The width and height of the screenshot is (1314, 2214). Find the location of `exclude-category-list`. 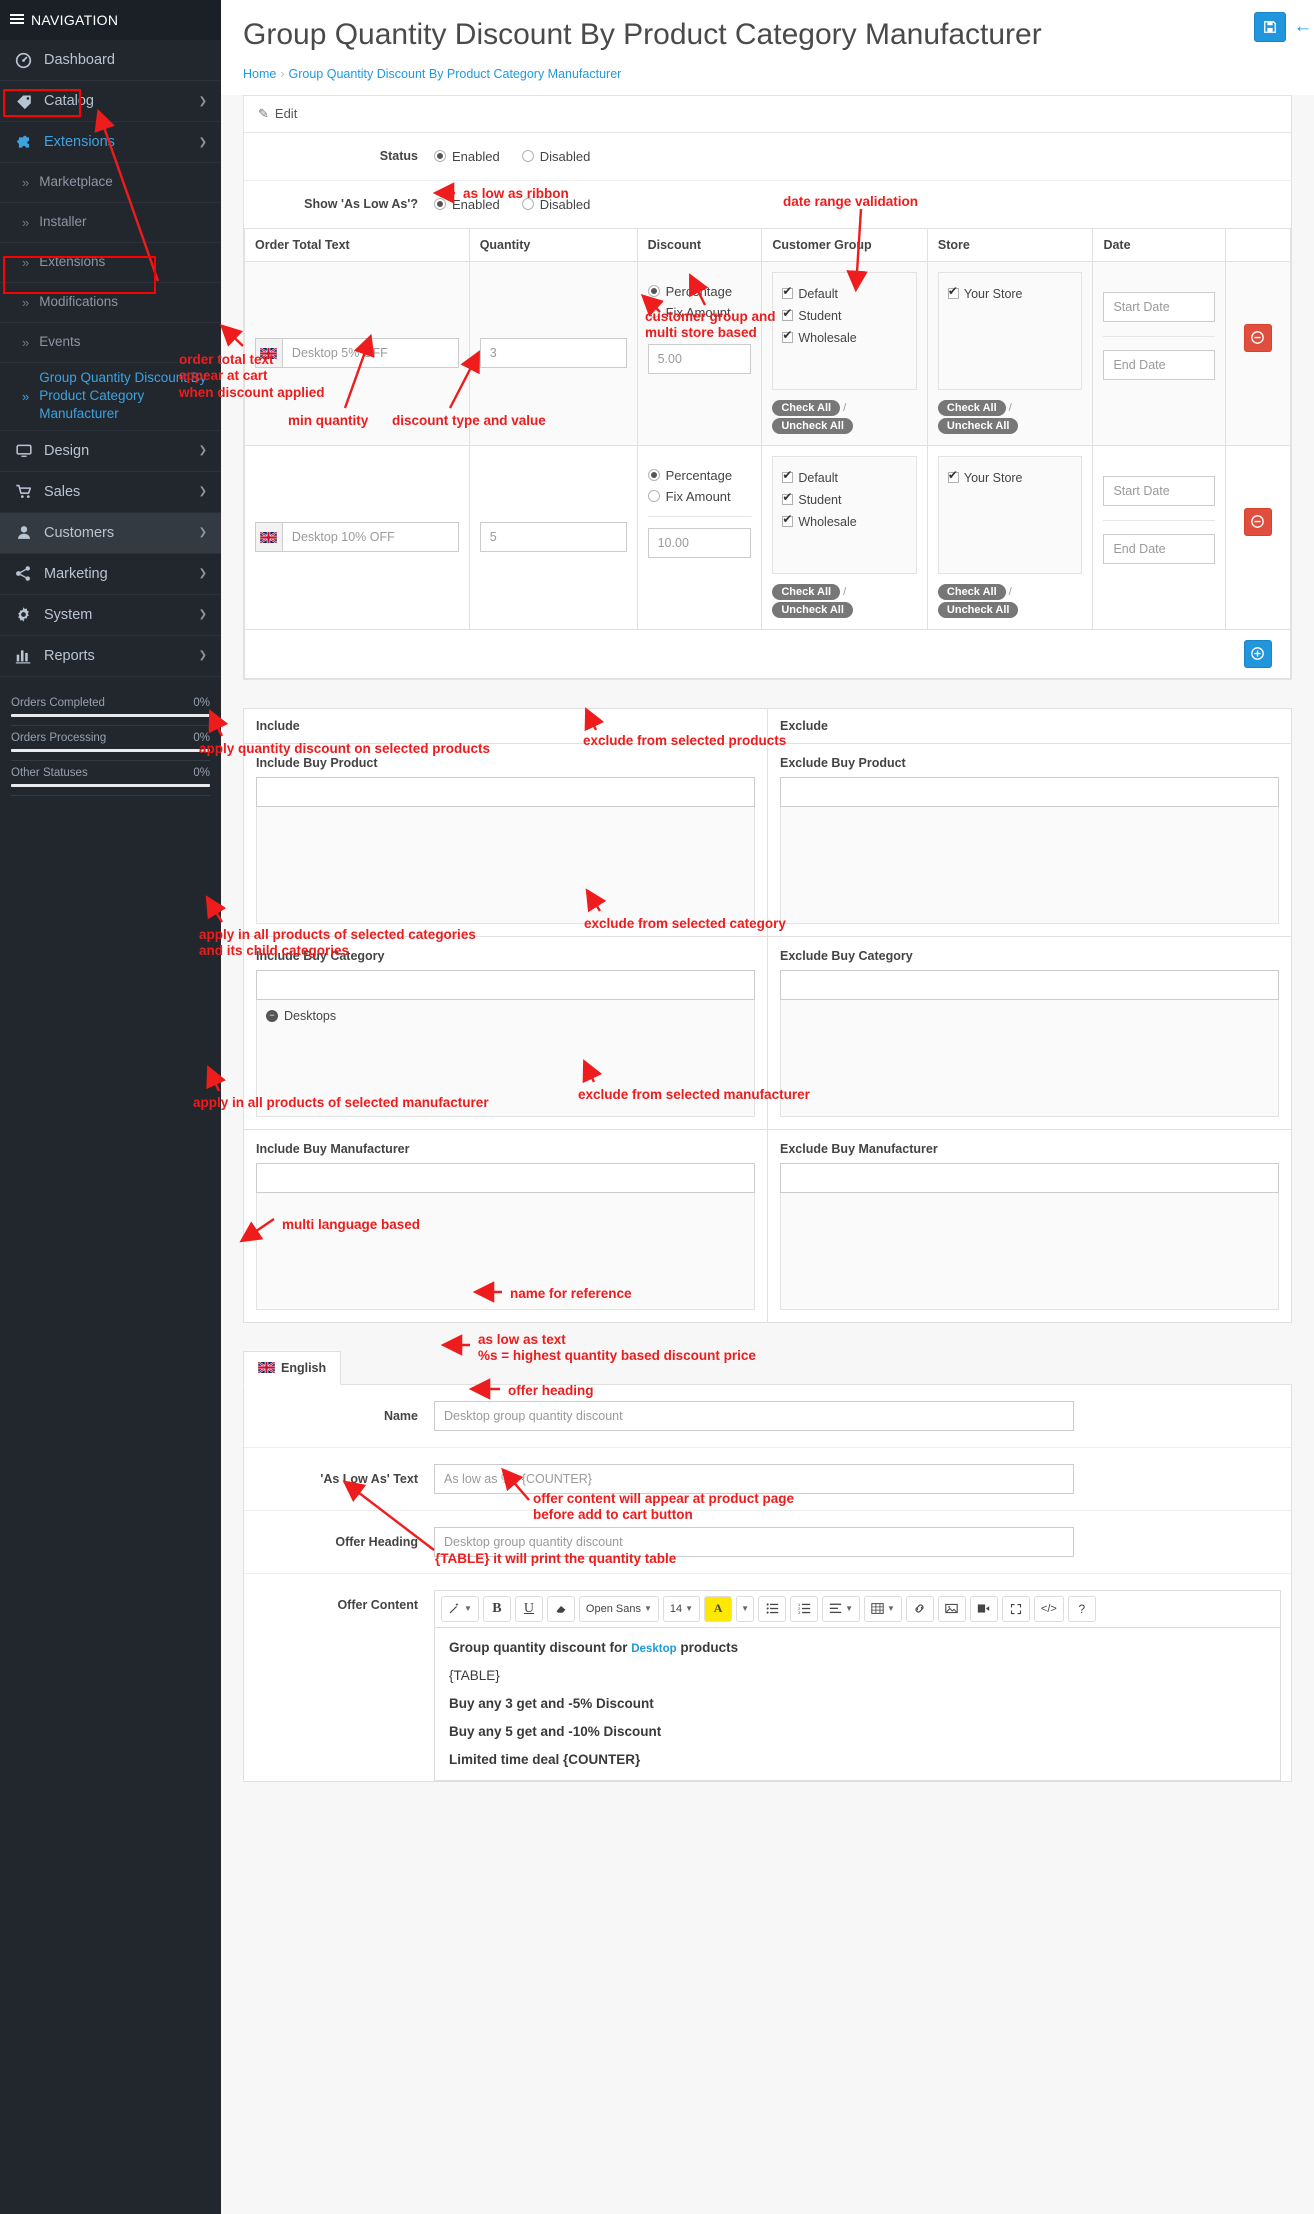

exclude-category-list is located at coordinates (1029, 1057).